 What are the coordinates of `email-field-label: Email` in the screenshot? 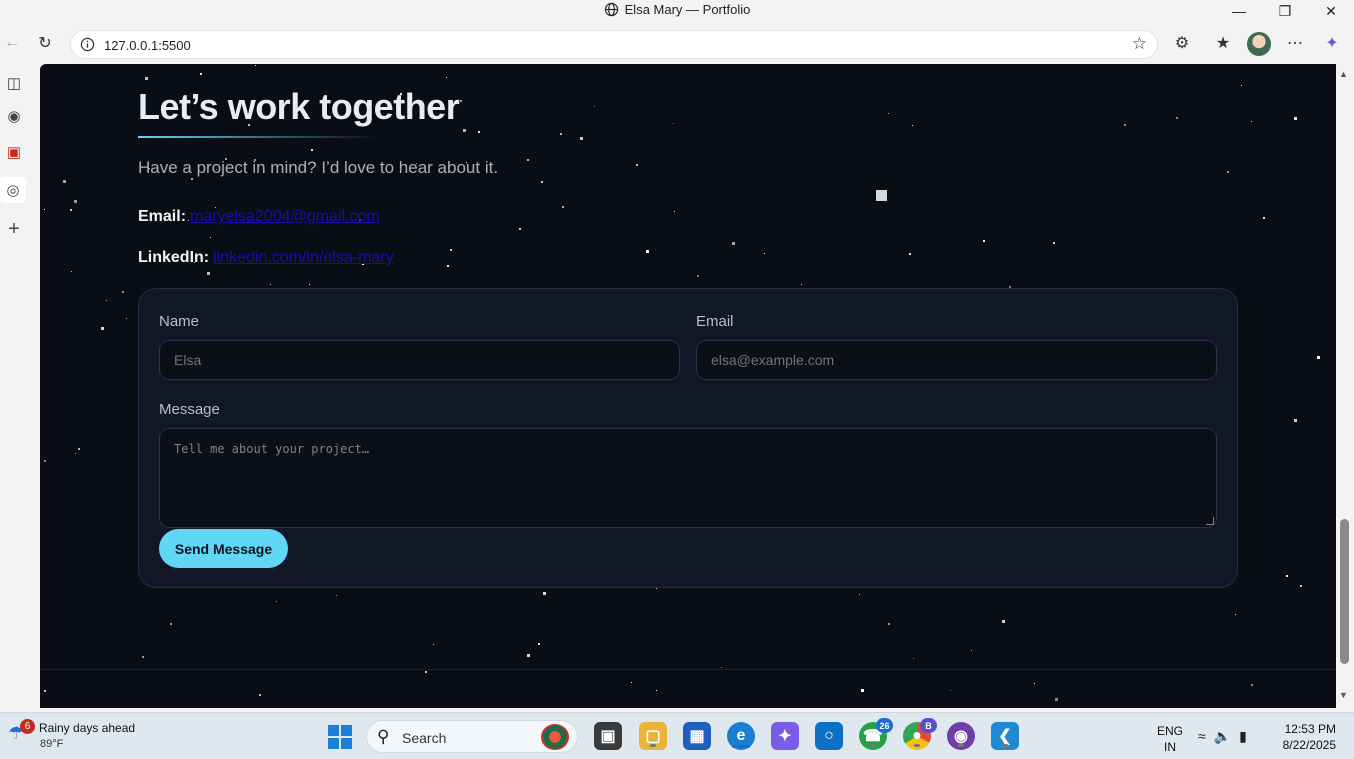 It's located at (715, 321).